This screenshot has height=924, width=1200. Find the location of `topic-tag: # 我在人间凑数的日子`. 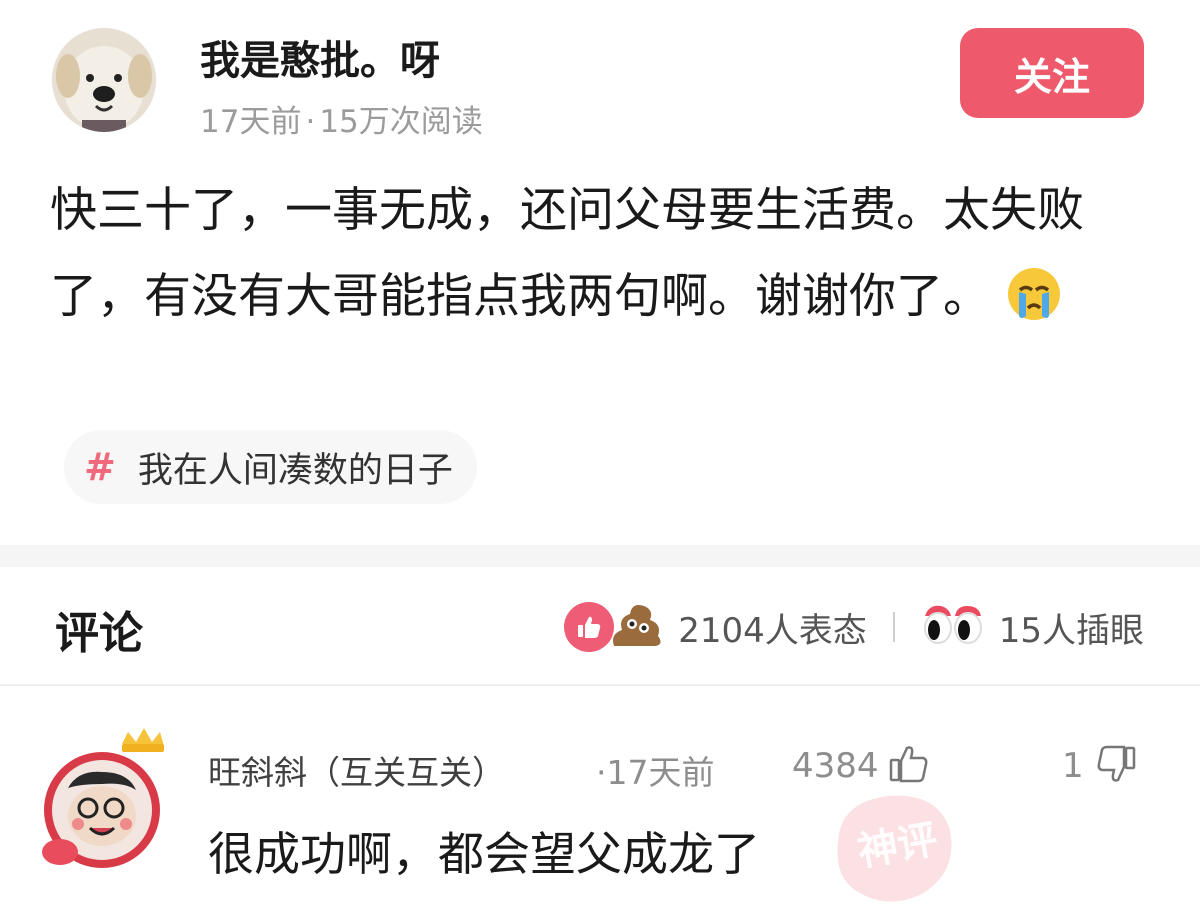

topic-tag: # 我在人间凑数的日子 is located at coordinates (270, 467).